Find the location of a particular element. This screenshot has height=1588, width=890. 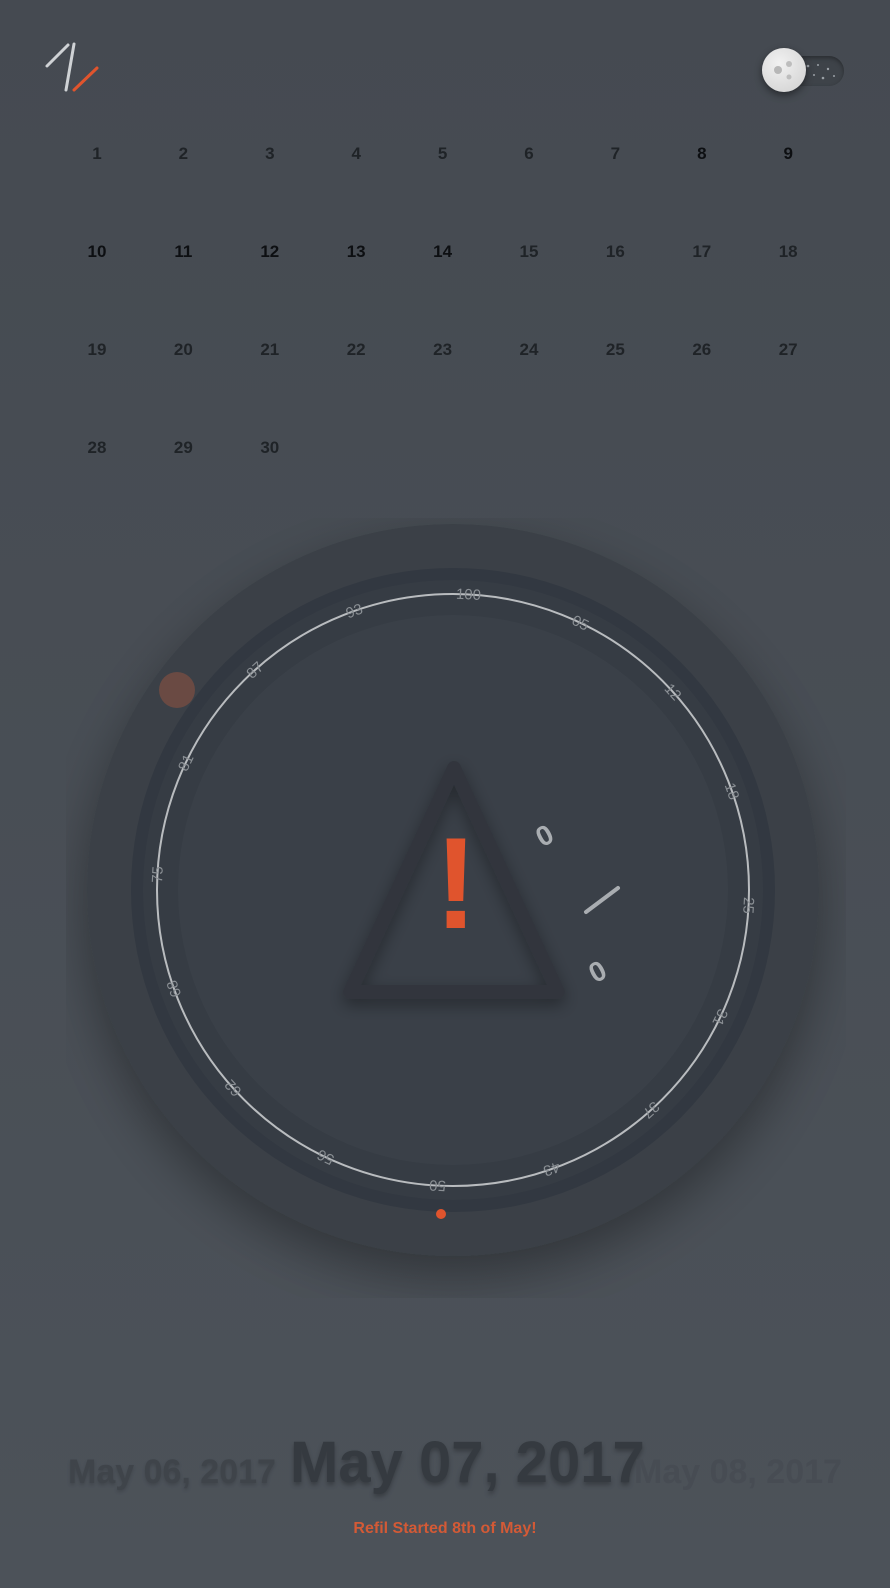

date-carousel: May 06, 2017 May 07, 2017 May 08, 2017 is located at coordinates (445, 1460).